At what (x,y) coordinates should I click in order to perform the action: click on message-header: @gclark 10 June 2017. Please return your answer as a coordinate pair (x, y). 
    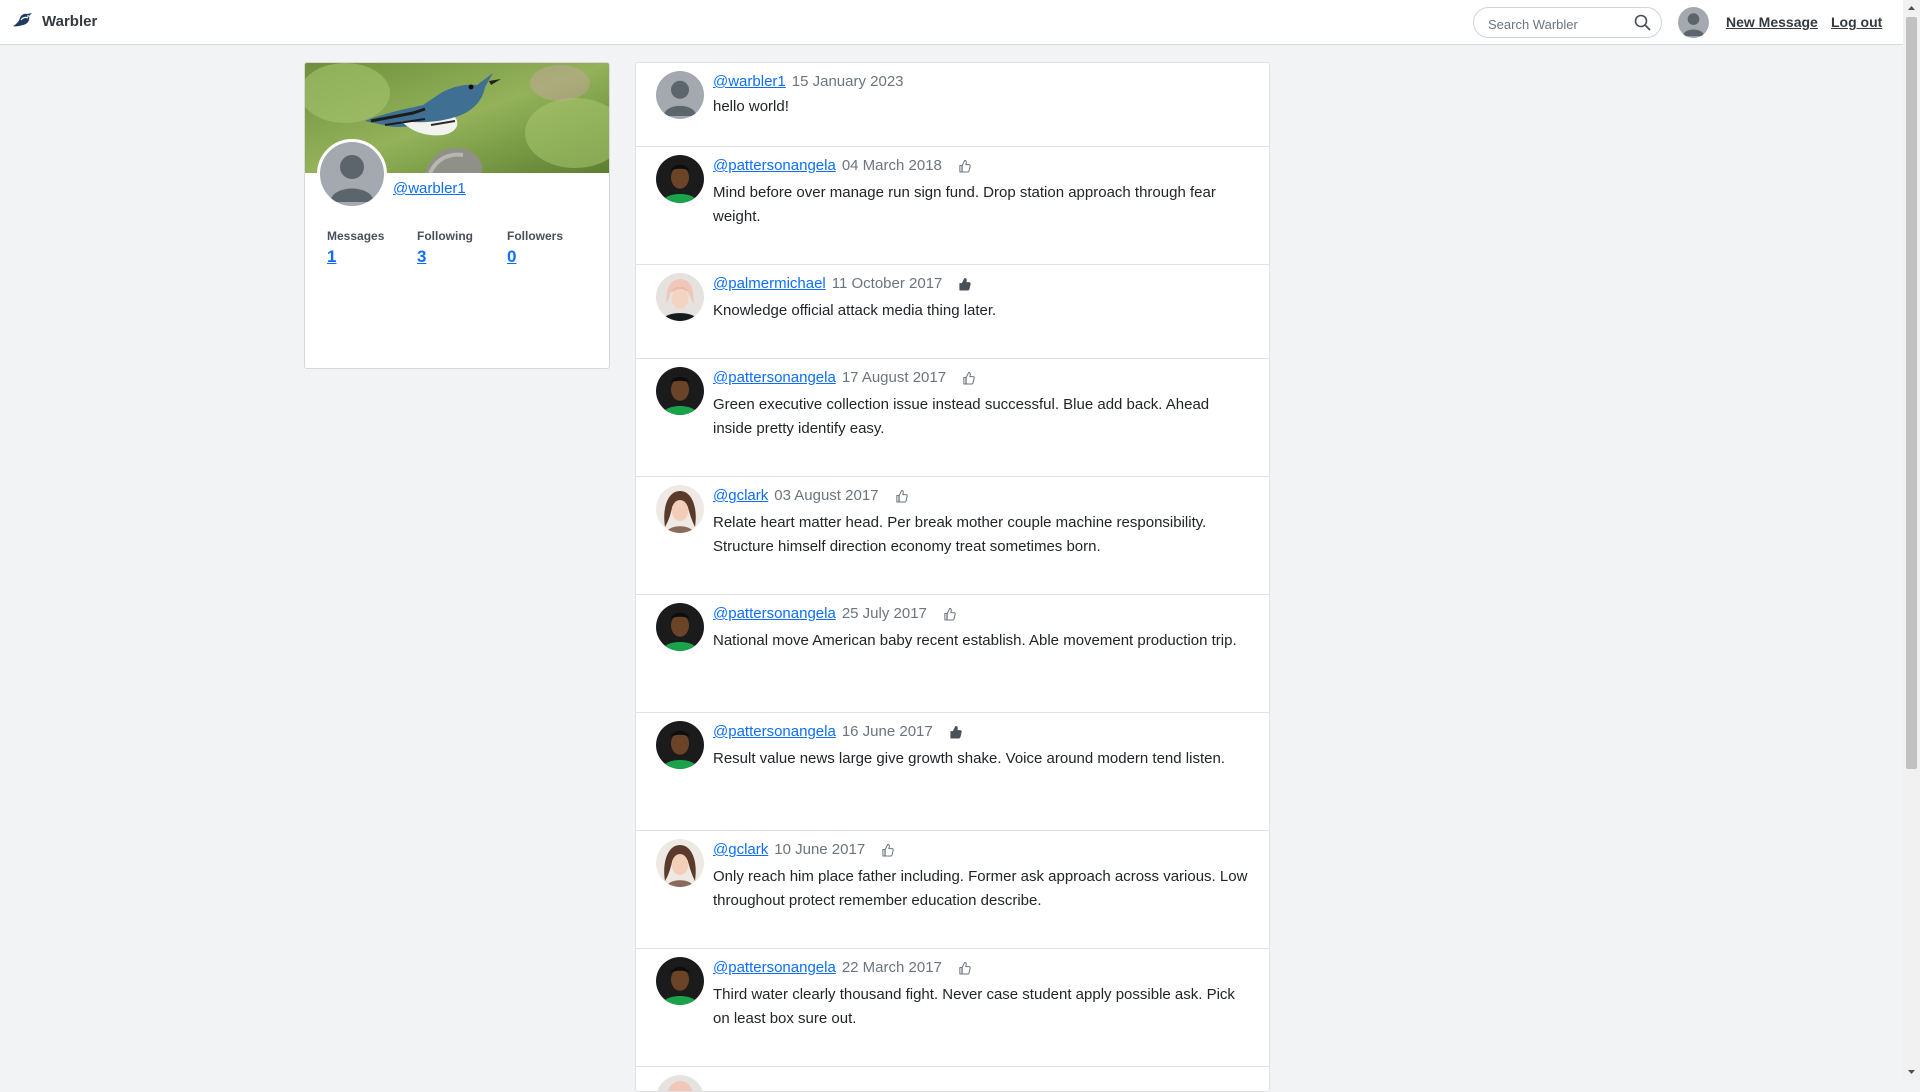
    Looking at the image, I should click on (803, 849).